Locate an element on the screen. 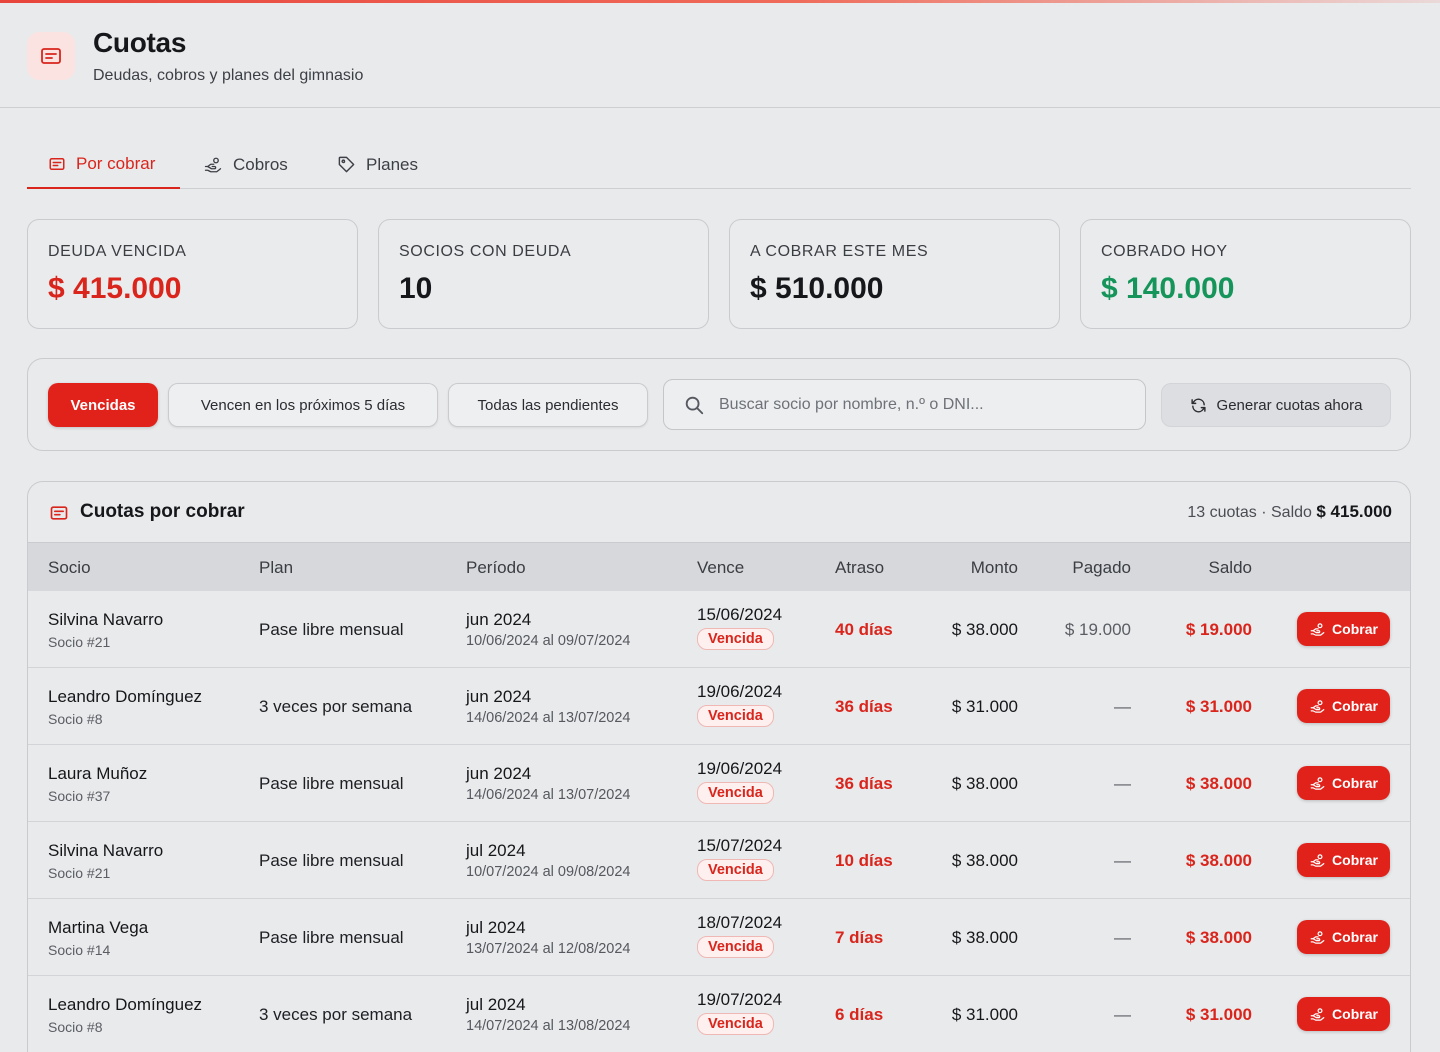 Image resolution: width=1440 pixels, height=1052 pixels. column-plan: Plan is located at coordinates (276, 568).